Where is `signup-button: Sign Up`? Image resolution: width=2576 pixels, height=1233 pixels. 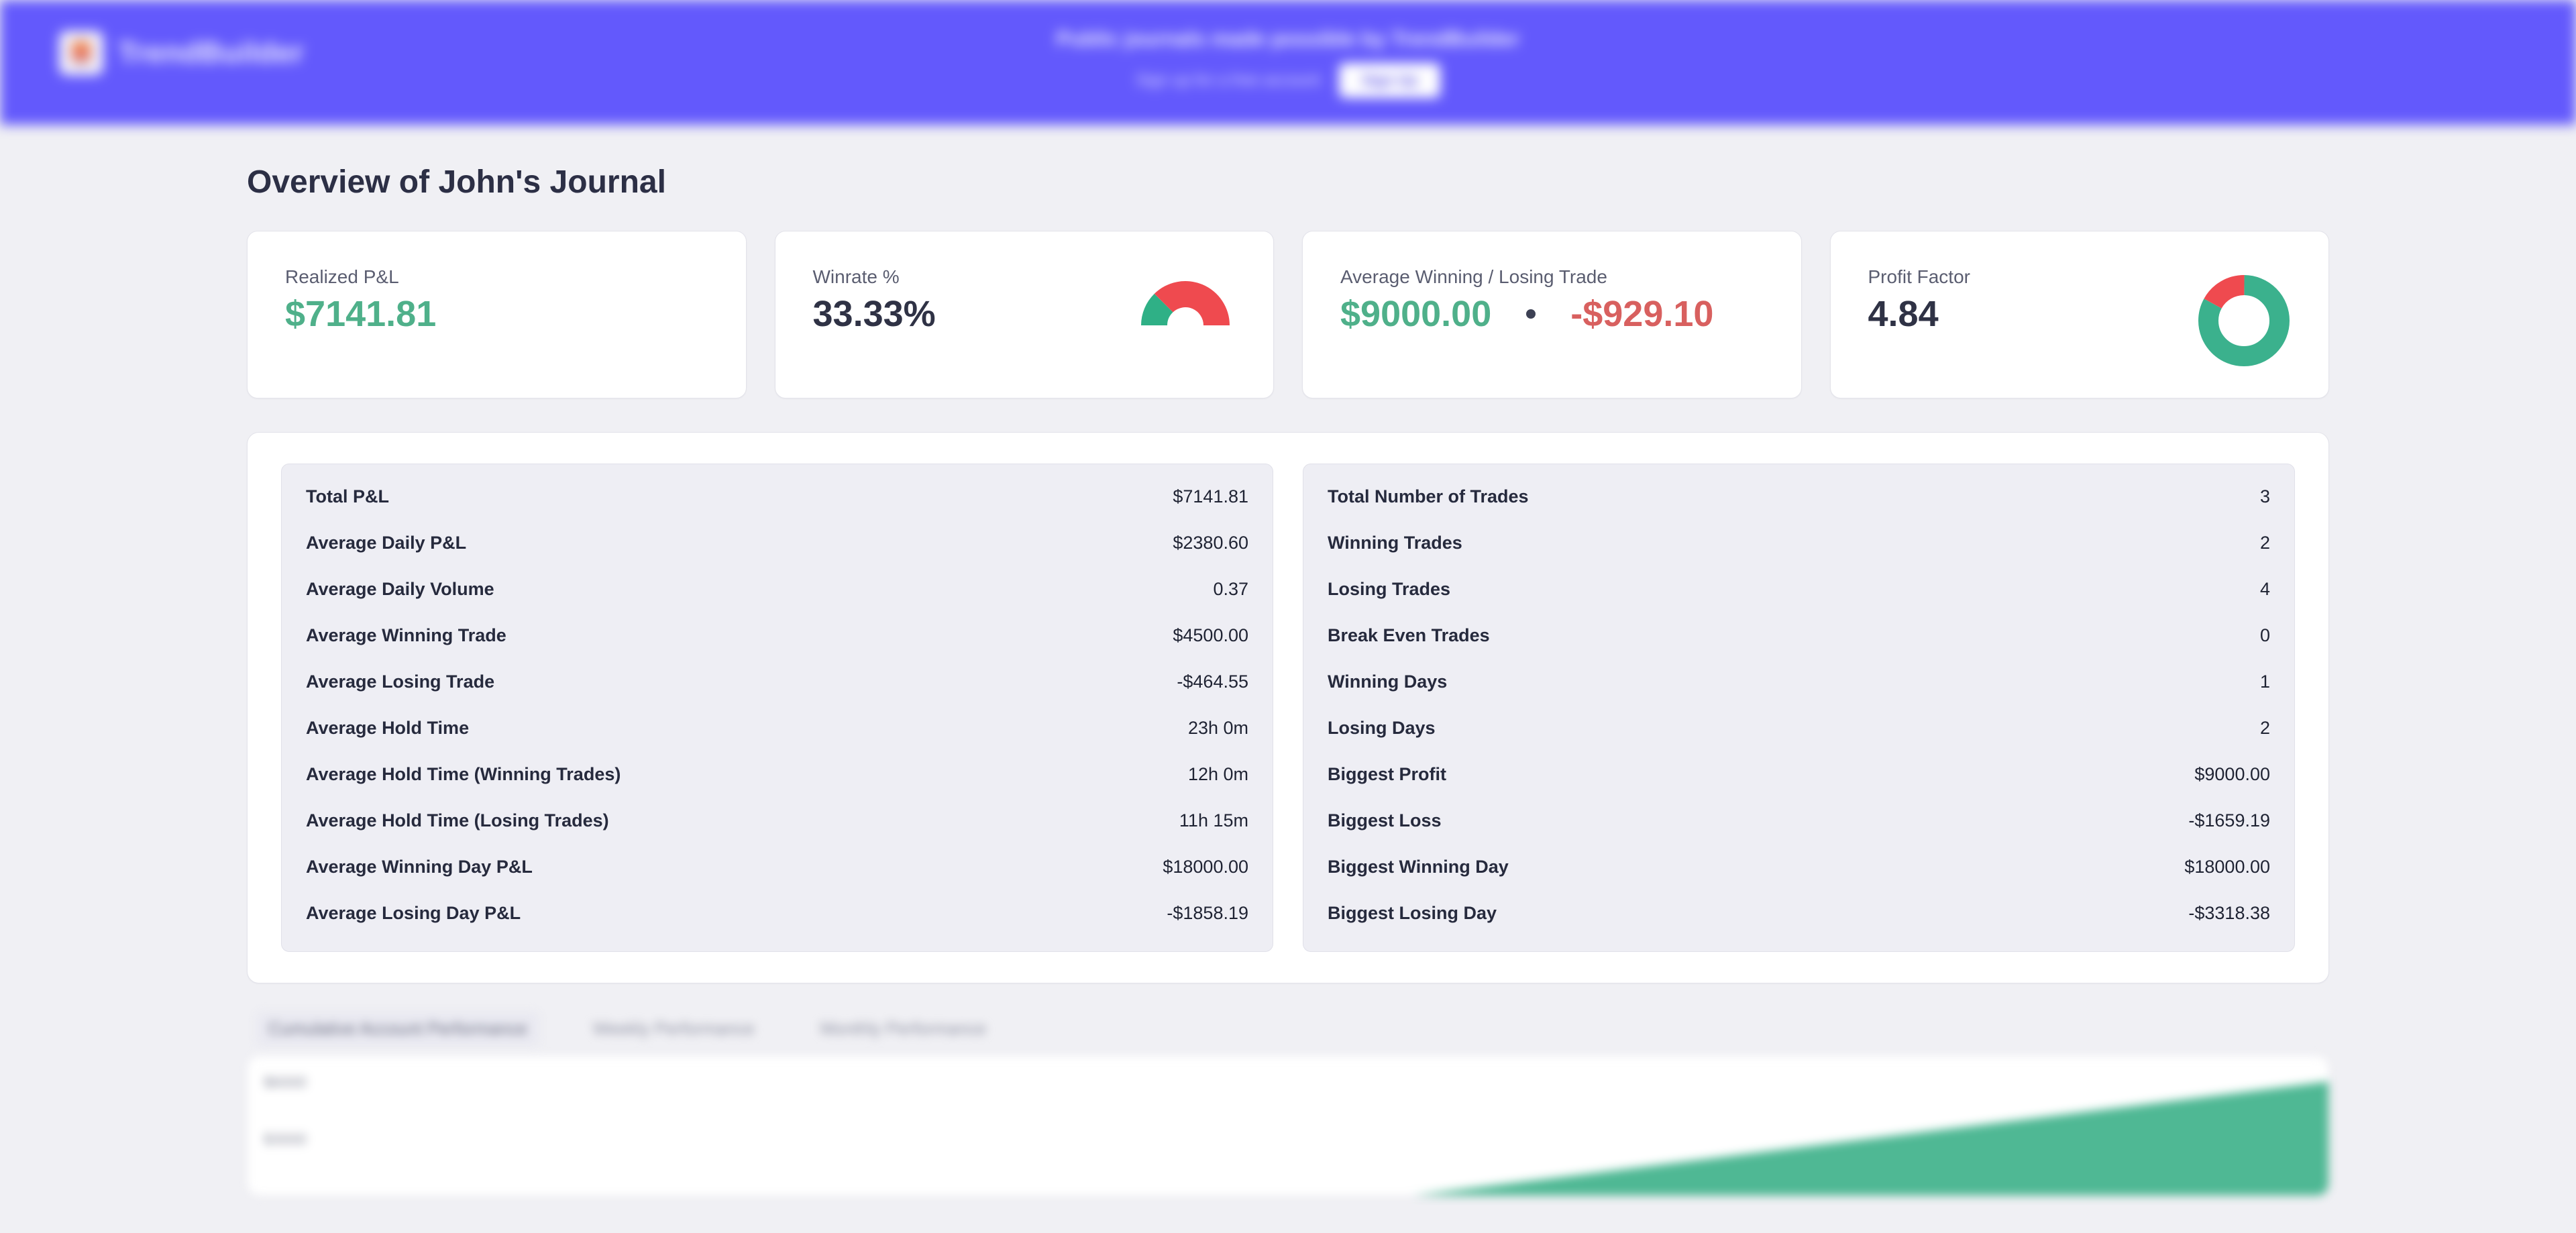 signup-button: Sign Up is located at coordinates (1389, 81).